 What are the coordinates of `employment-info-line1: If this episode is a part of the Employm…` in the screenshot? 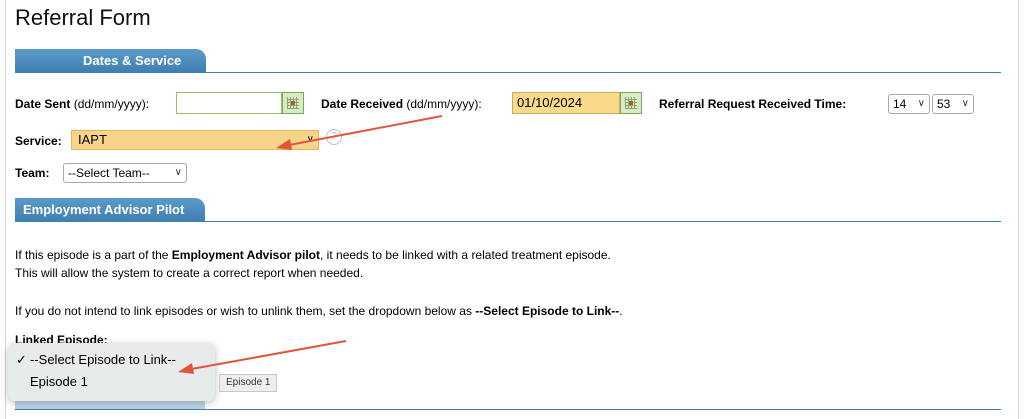 It's located at (313, 255).